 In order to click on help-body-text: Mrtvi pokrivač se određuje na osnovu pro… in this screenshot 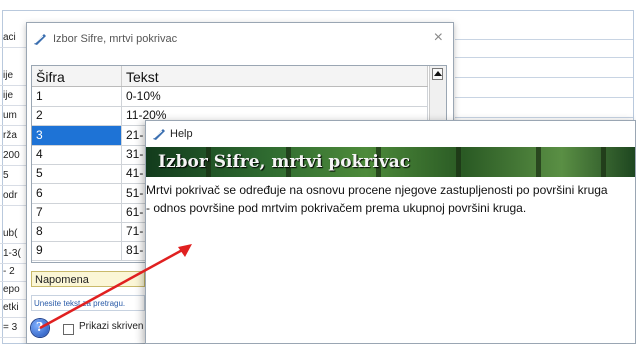, I will do `click(390, 199)`.